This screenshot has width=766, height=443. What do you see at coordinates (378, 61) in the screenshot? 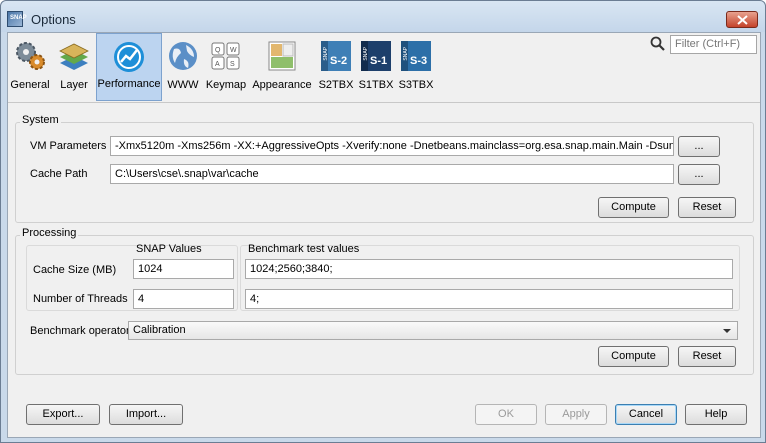
I see `svg-text: S-1` at bounding box center [378, 61].